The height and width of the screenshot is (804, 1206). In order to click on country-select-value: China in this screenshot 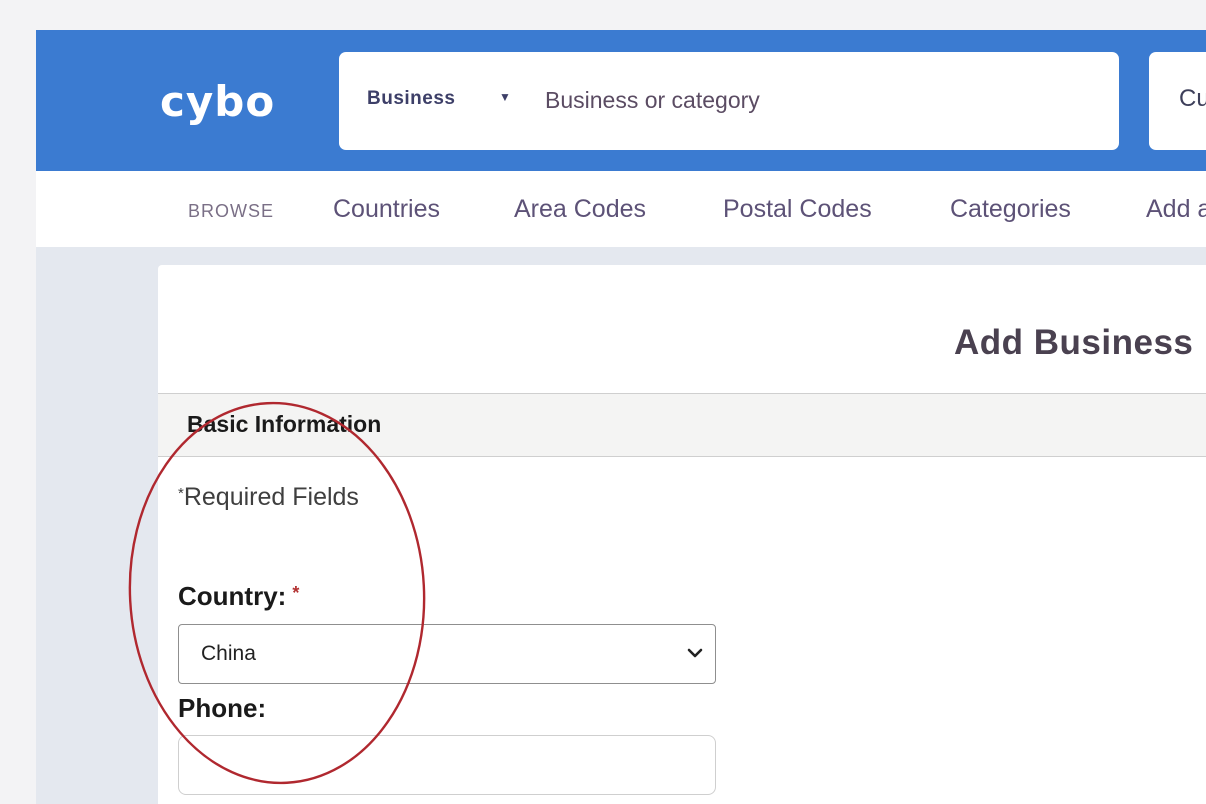, I will do `click(228, 653)`.